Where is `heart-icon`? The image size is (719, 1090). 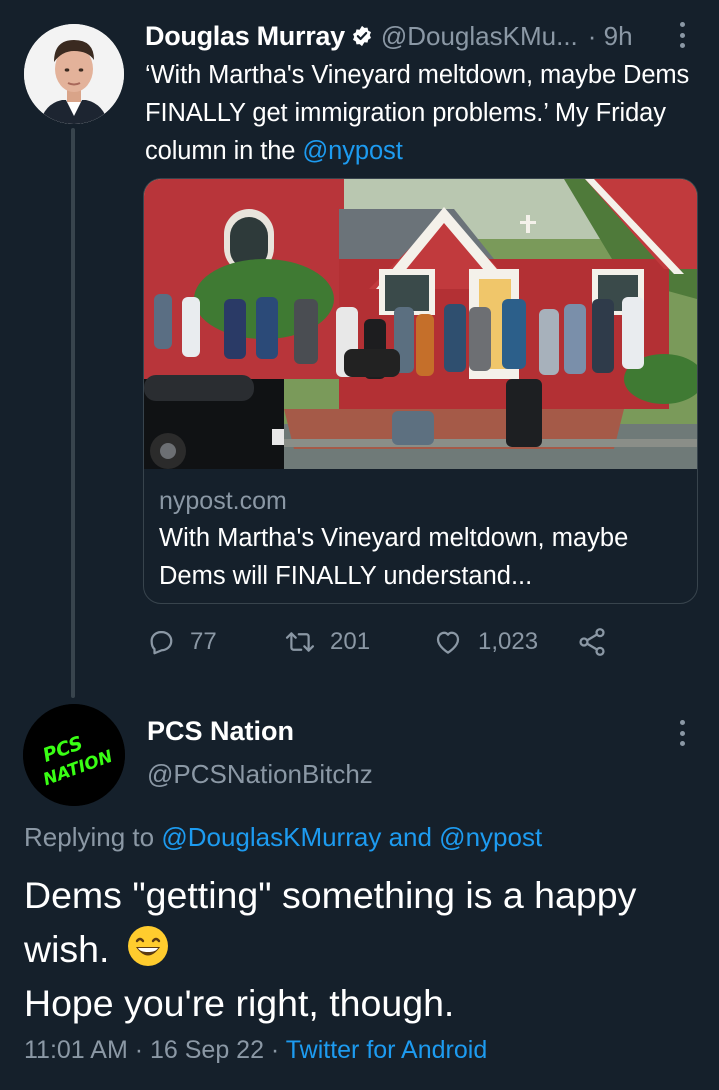
heart-icon is located at coordinates (448, 642).